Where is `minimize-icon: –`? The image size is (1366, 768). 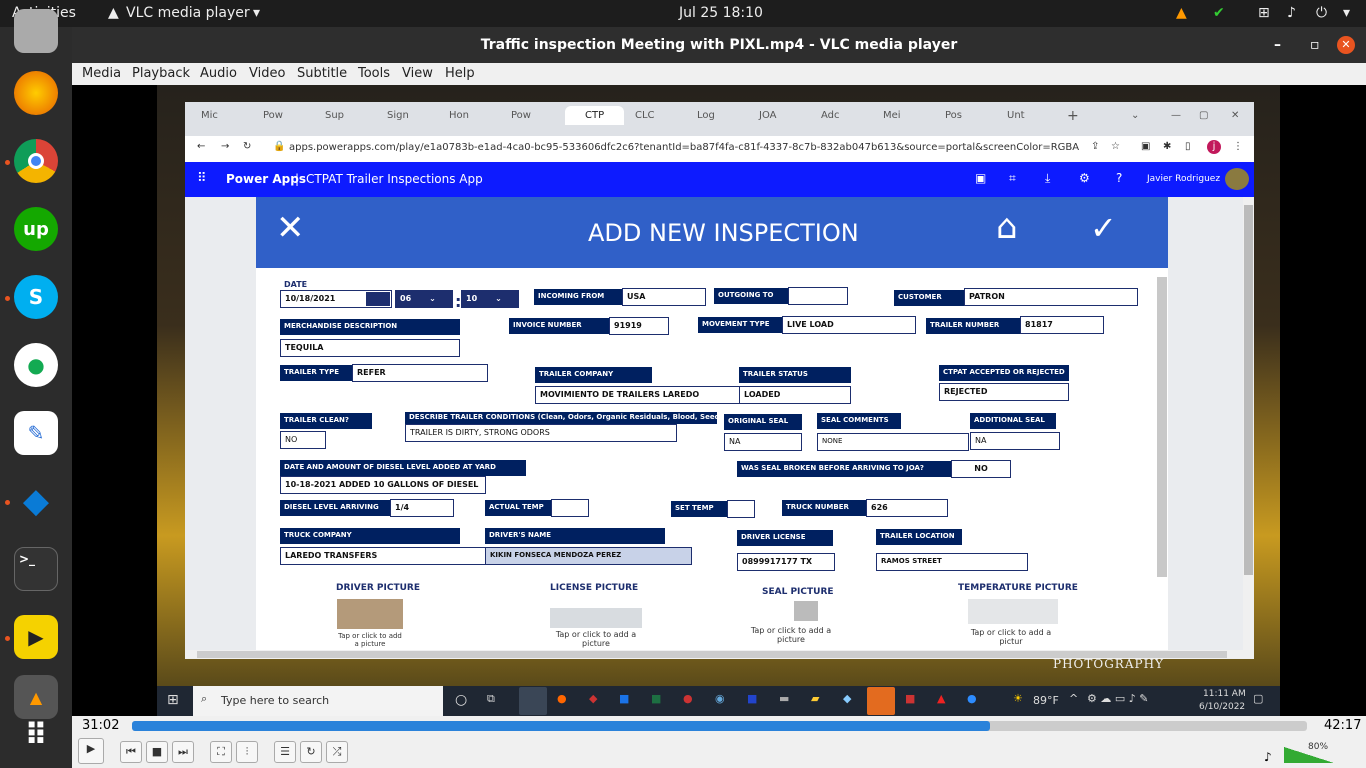 minimize-icon: – is located at coordinates (1277, 45).